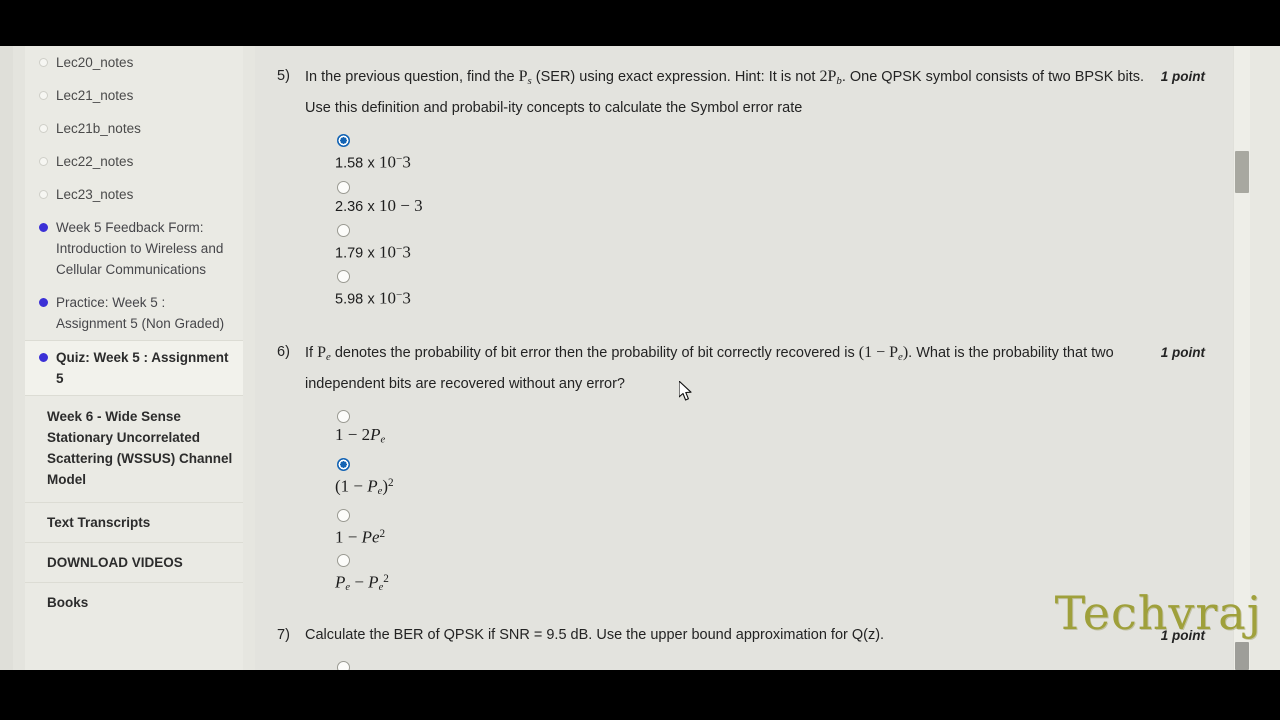  I want to click on option-label: 2.36 x 10 − 3, so click(379, 205).